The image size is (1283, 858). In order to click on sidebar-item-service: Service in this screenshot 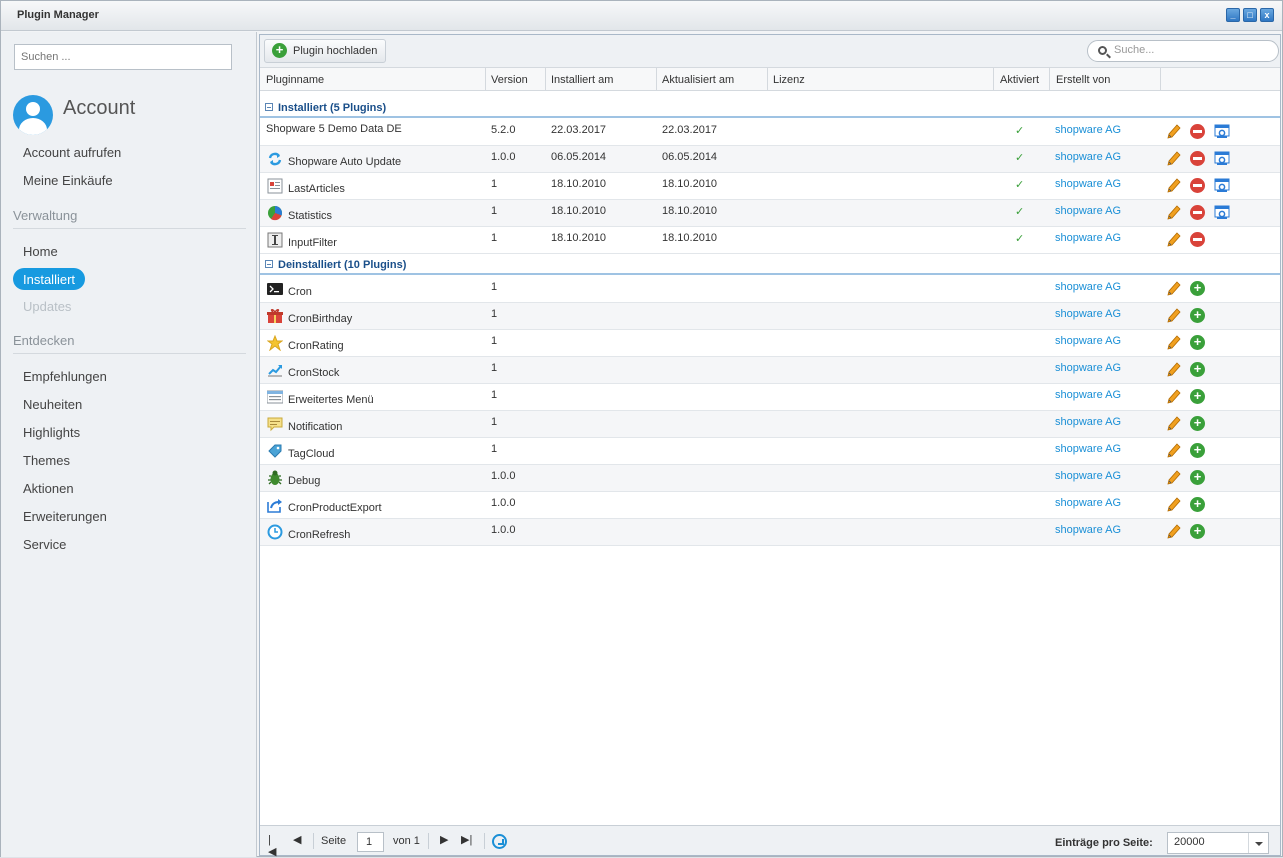, I will do `click(44, 544)`.